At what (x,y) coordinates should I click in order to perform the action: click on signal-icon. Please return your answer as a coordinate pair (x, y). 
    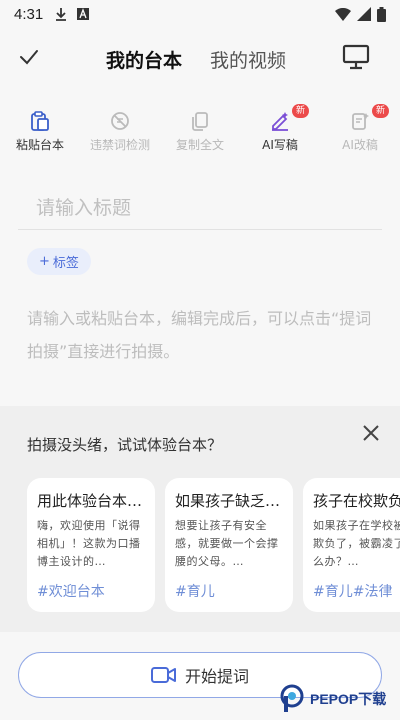
    Looking at the image, I should click on (364, 14).